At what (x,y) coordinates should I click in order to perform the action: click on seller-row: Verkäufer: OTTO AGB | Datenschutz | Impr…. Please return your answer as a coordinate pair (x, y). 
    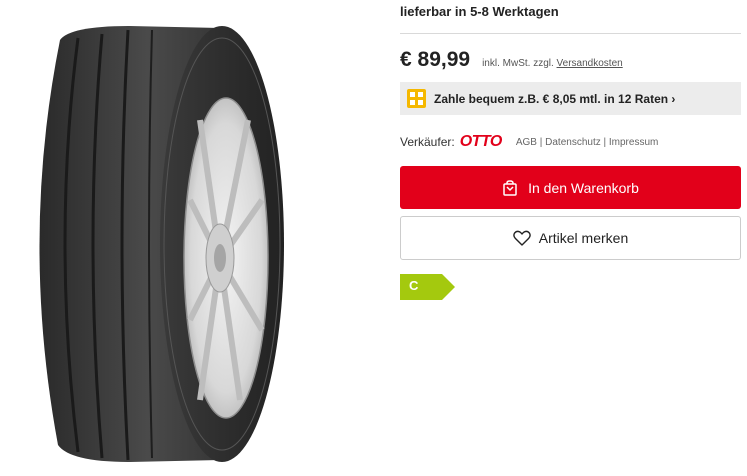
    Looking at the image, I should click on (529, 142).